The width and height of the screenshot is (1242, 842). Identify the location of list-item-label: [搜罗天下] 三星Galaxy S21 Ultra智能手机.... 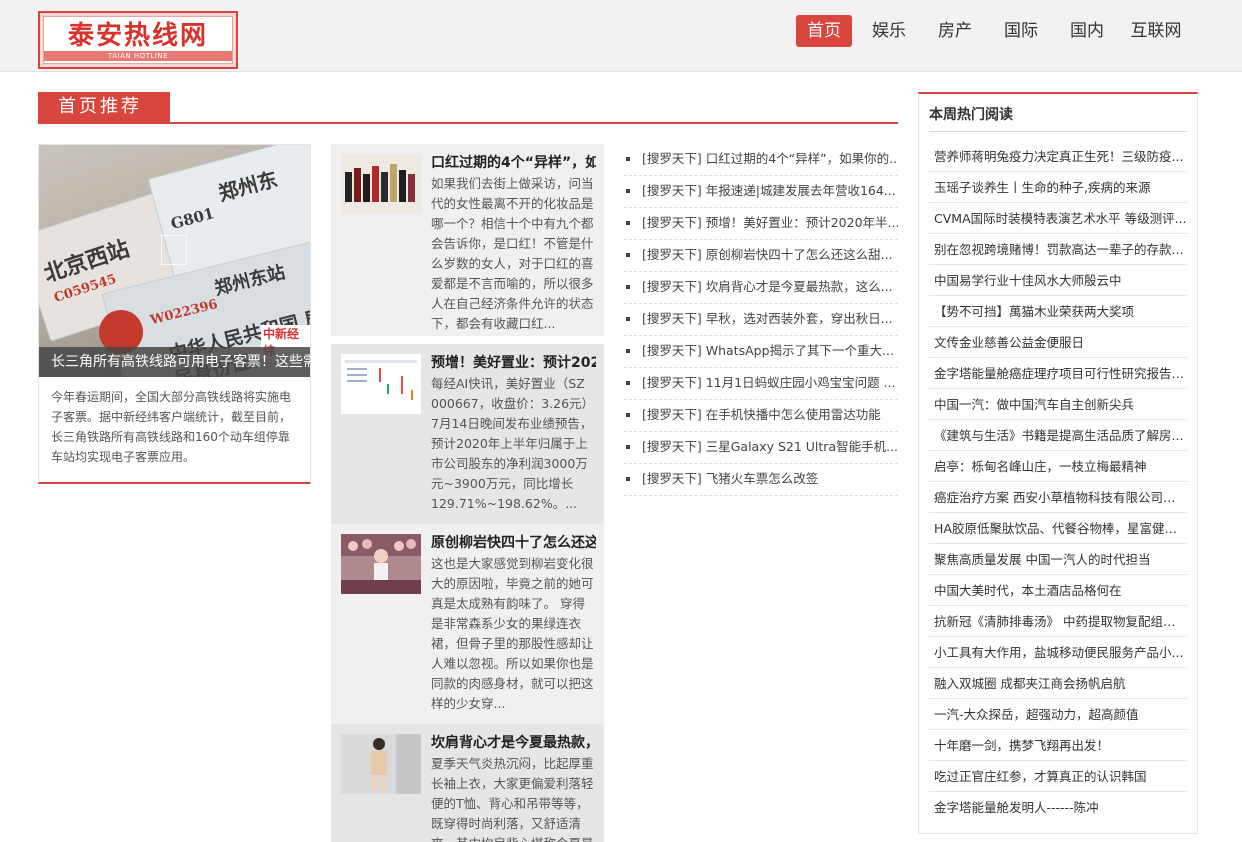
(770, 446).